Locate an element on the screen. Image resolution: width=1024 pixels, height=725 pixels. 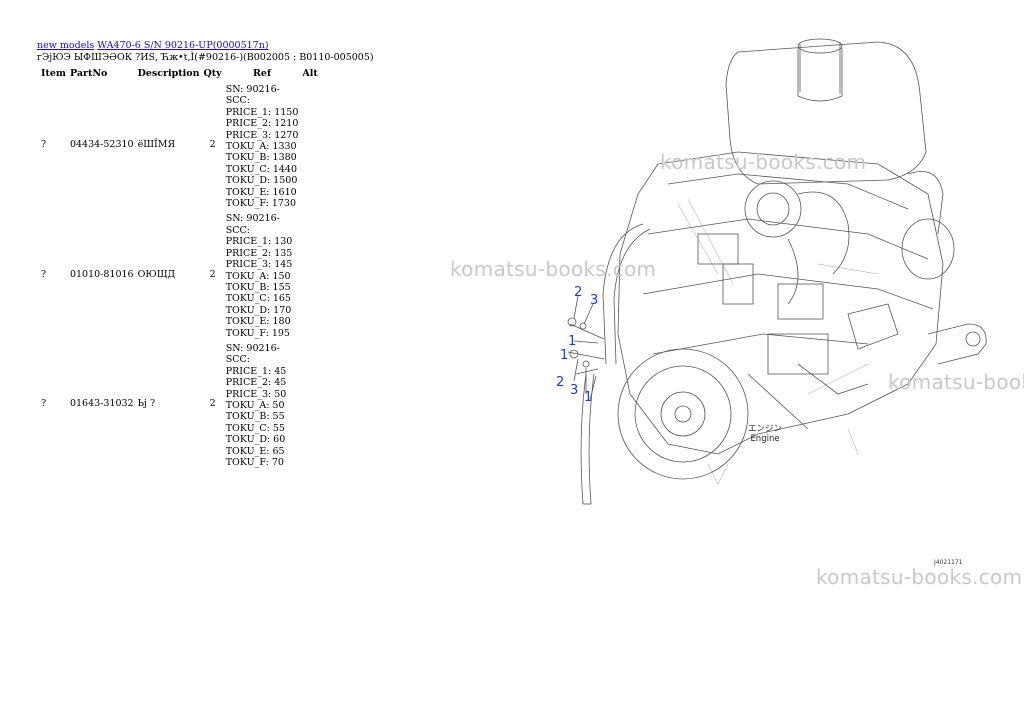
engine-label-jp: エンジン is located at coordinates (765, 429).